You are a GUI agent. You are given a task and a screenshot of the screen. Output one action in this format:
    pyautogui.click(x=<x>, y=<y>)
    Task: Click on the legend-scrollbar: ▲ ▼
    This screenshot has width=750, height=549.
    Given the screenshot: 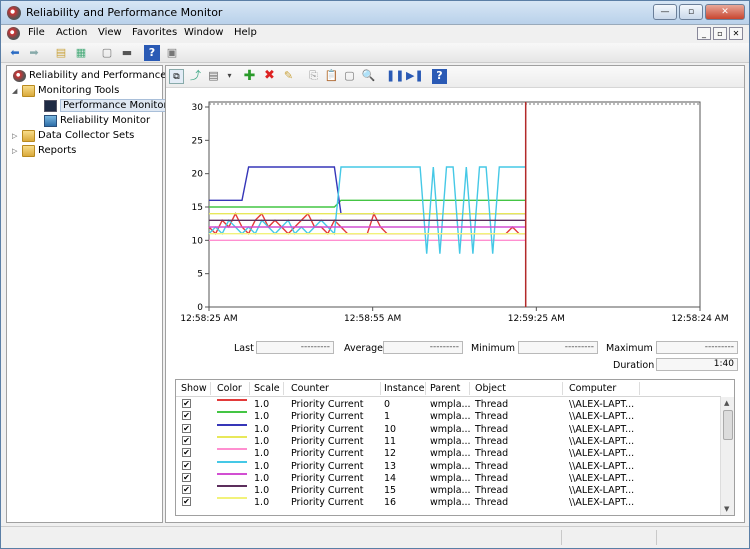 What is the action you would take?
    pyautogui.click(x=727, y=456)
    